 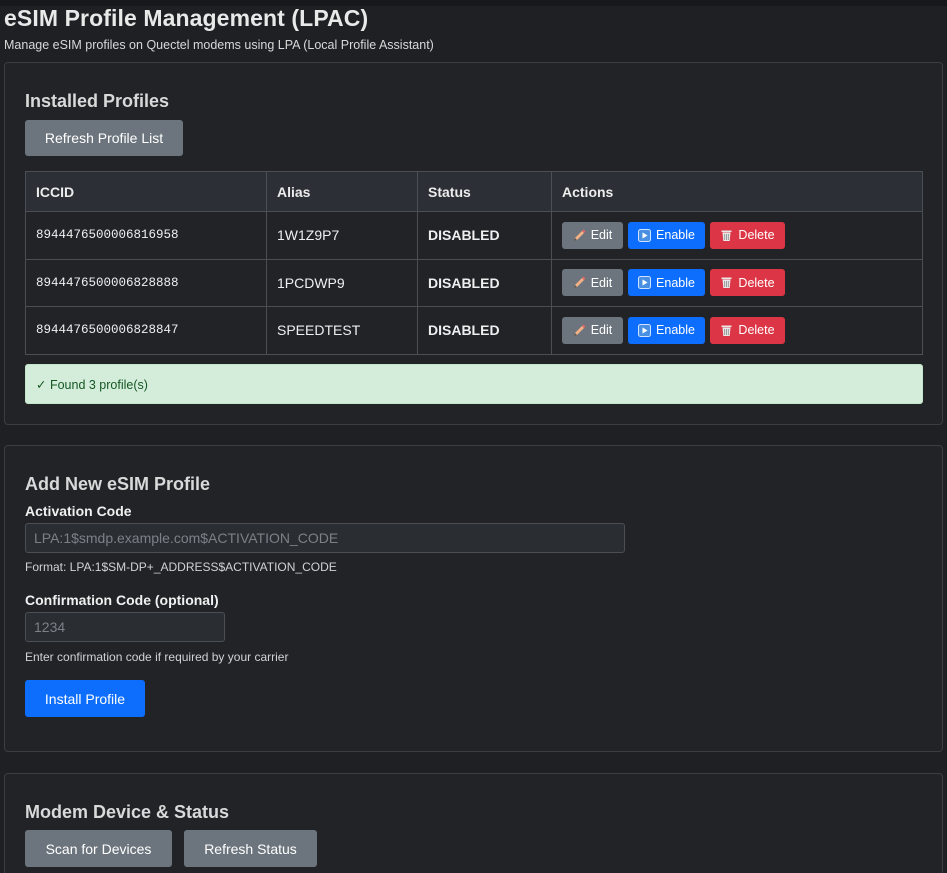 What do you see at coordinates (104, 138) in the screenshot?
I see `refresh-profile-list-button: Refresh Profile List` at bounding box center [104, 138].